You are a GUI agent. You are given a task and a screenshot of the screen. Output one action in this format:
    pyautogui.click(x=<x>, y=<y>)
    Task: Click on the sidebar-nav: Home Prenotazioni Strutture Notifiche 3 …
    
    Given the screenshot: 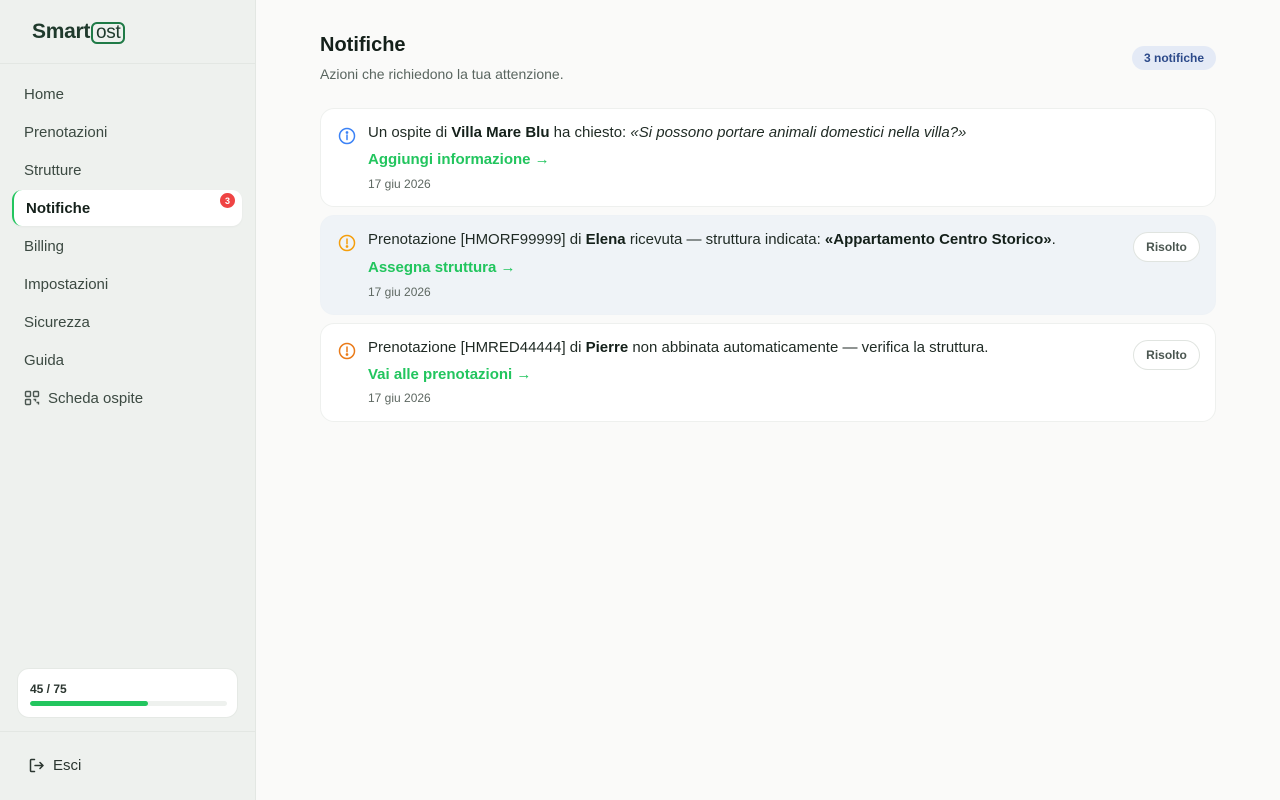 What is the action you would take?
    pyautogui.click(x=127, y=240)
    